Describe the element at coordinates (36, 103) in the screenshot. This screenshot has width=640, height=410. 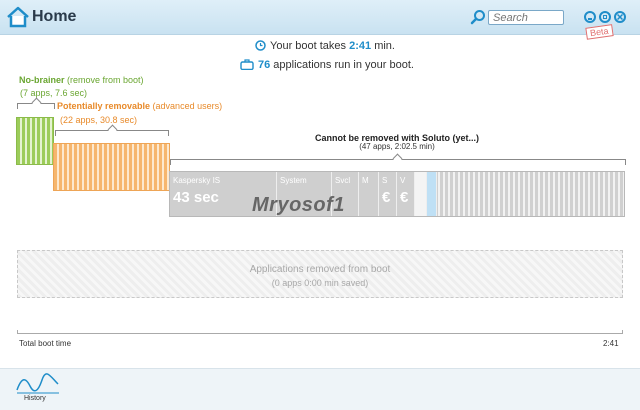
I see `no-brainer-bracket` at that location.